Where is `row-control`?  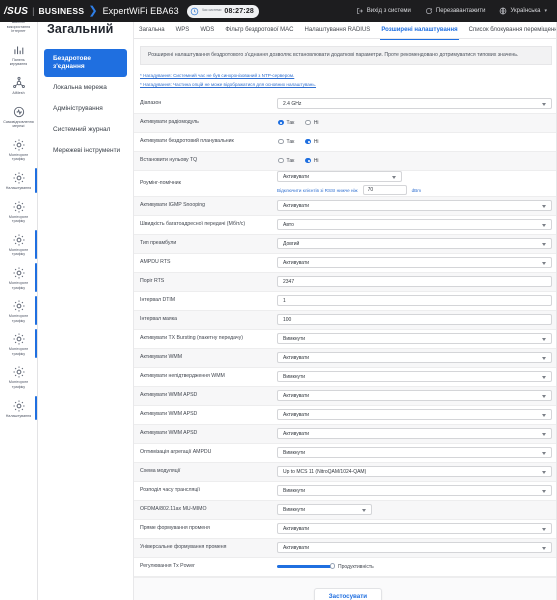 row-control is located at coordinates (414, 319).